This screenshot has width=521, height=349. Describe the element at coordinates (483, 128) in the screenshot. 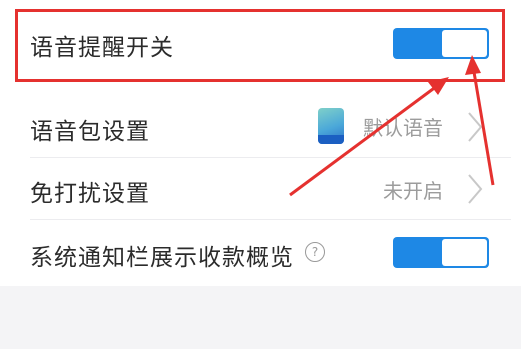

I see `annotation-arrow-right` at that location.